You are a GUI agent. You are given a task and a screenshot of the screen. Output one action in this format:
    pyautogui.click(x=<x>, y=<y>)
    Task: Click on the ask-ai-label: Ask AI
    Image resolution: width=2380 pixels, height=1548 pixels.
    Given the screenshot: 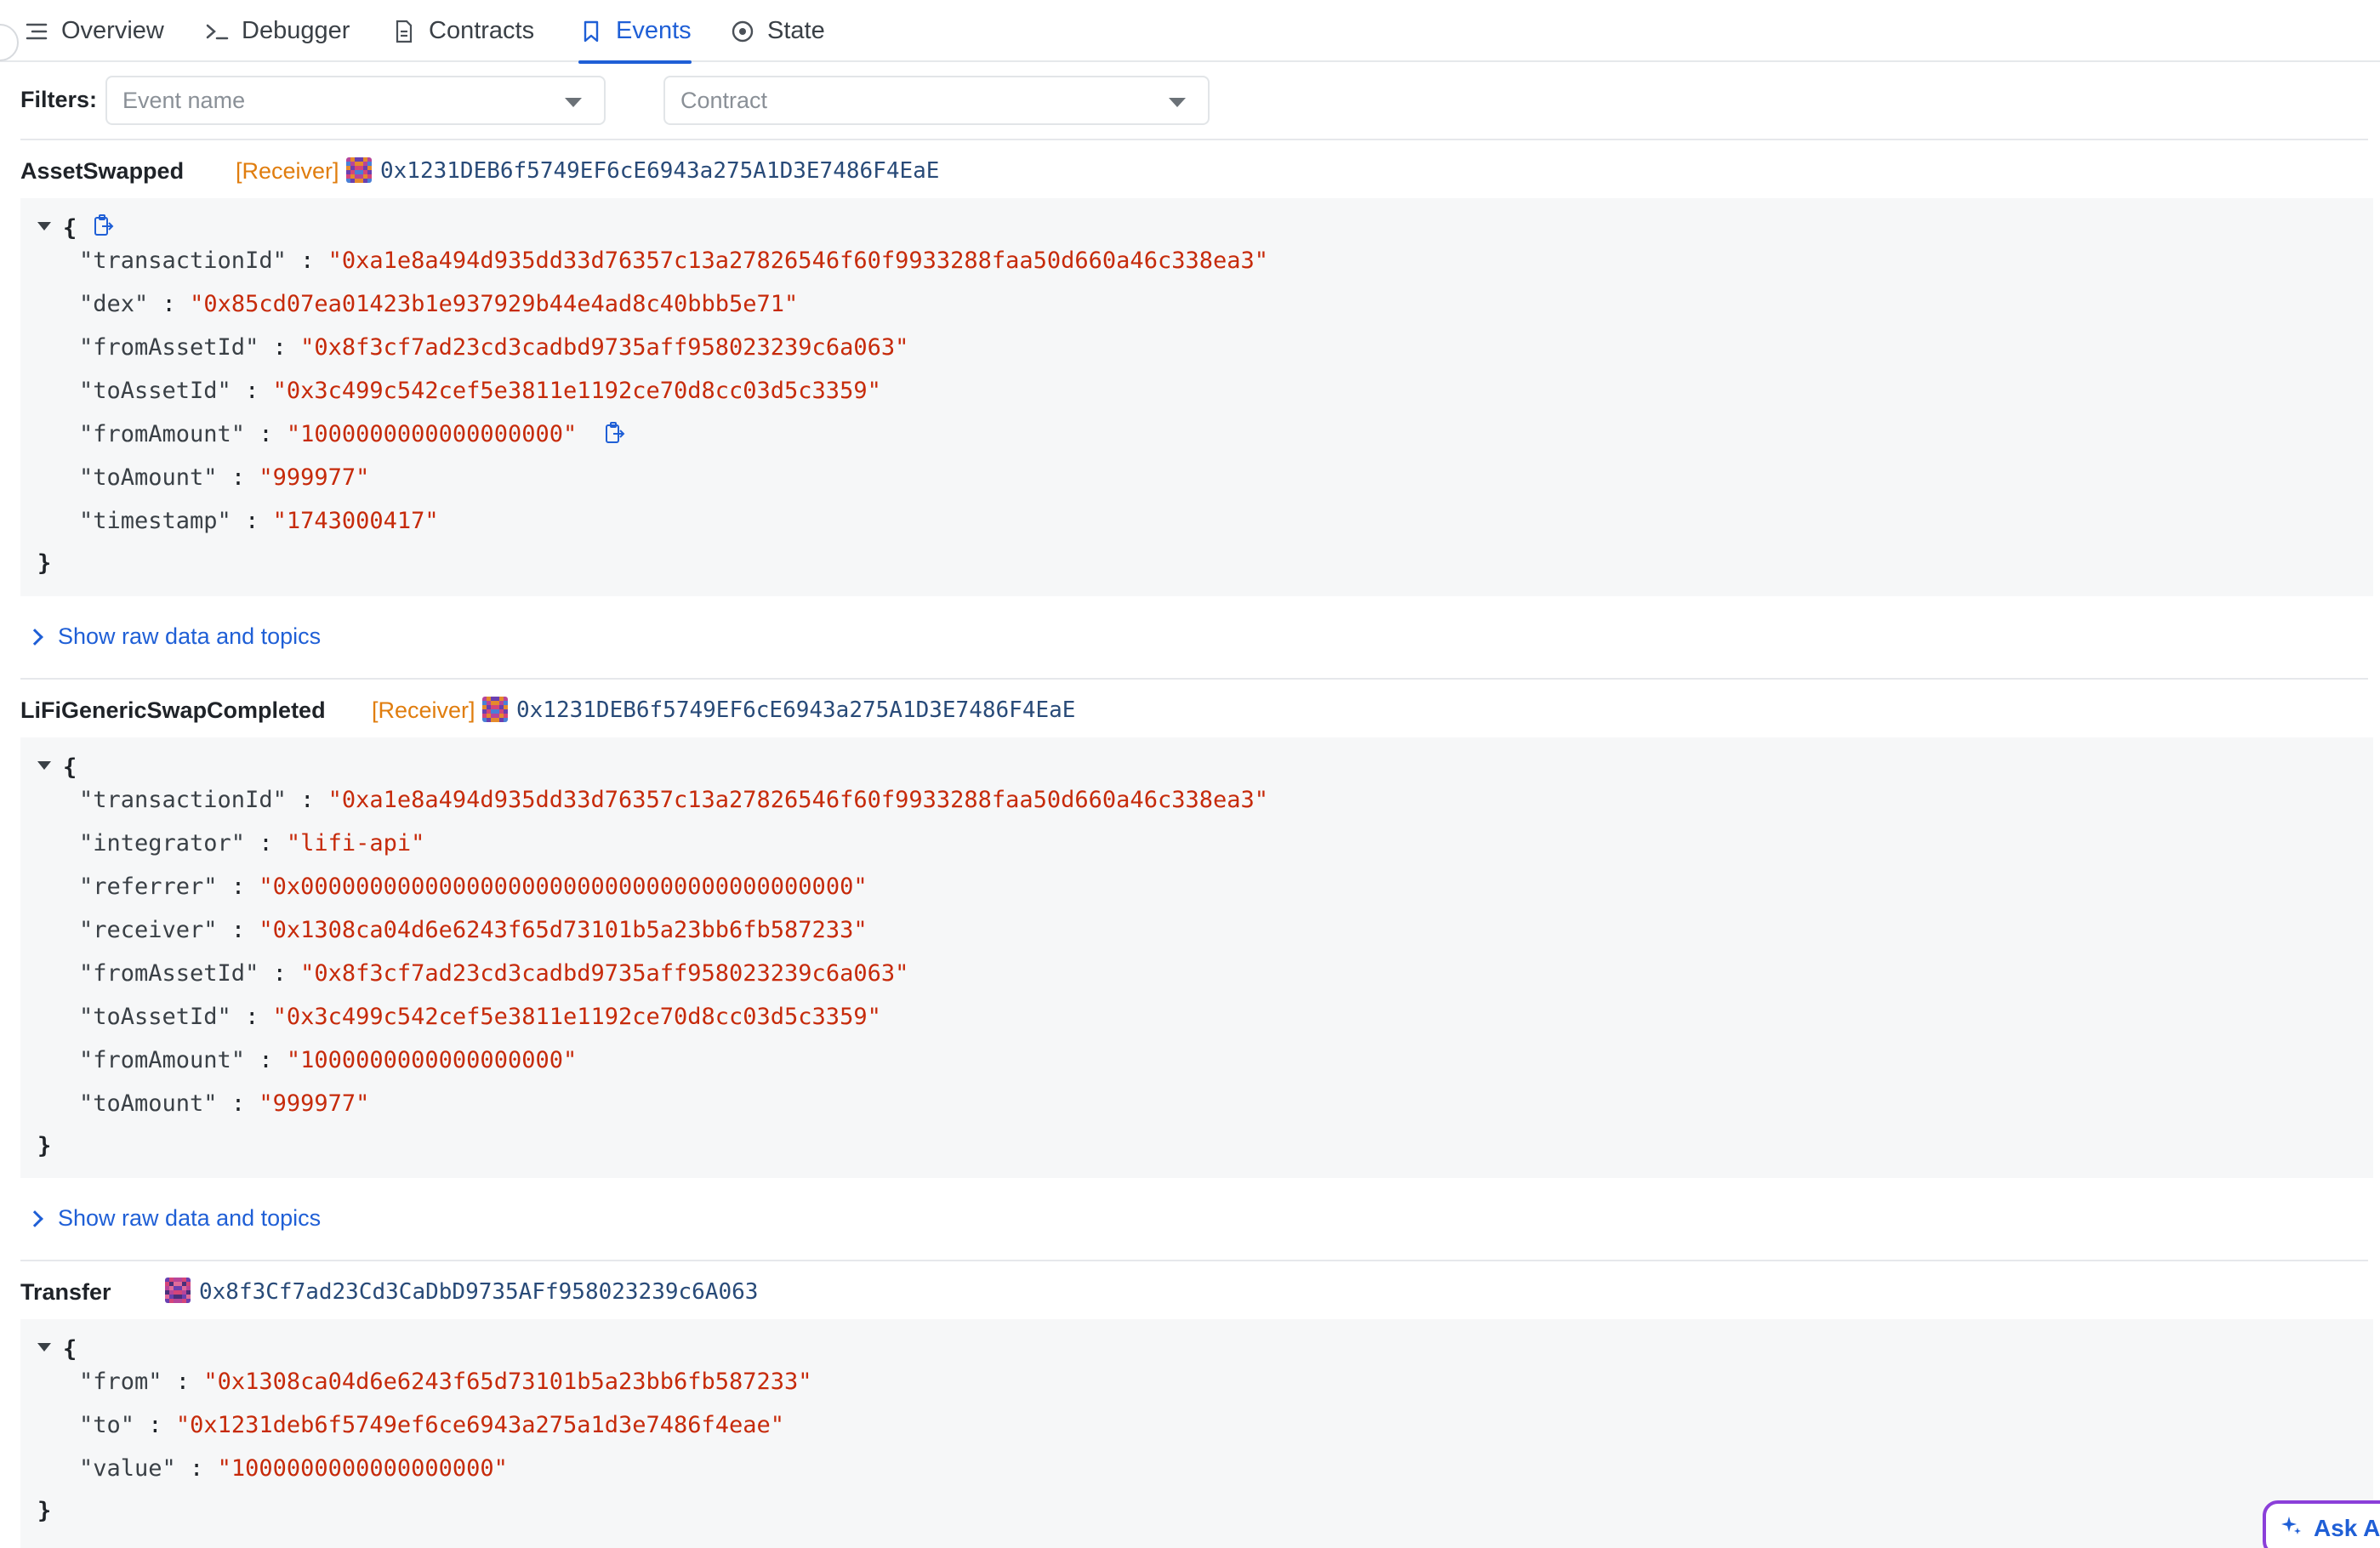 What is the action you would take?
    pyautogui.click(x=2347, y=1528)
    